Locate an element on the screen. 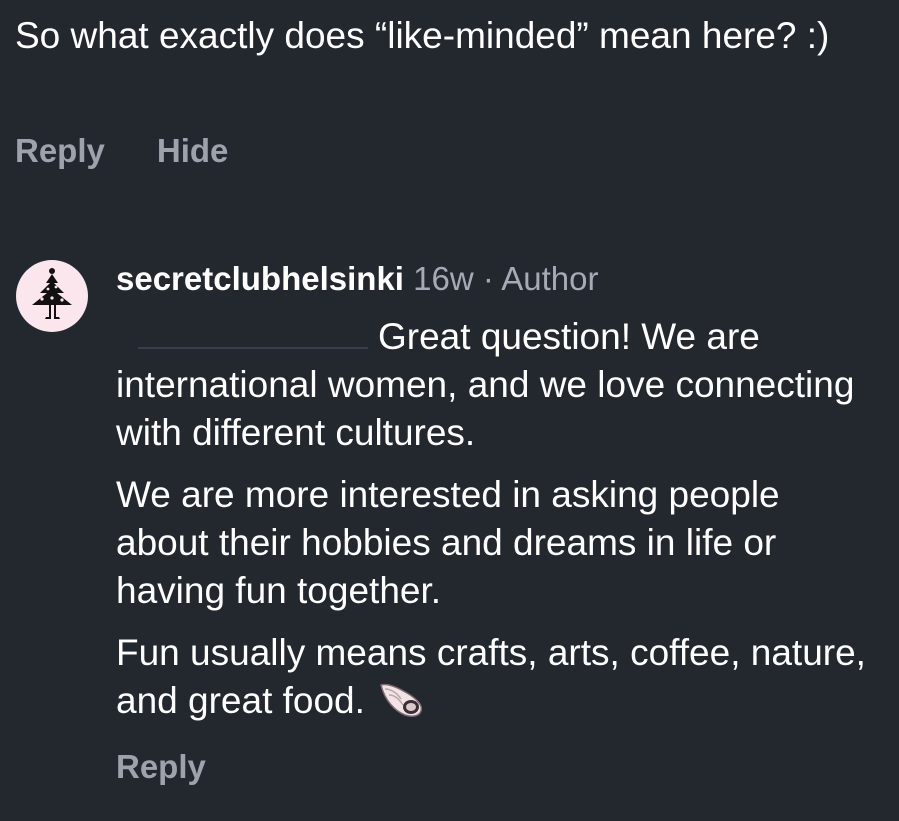 The height and width of the screenshot is (821, 899). reply-actions: Reply is located at coordinates (161, 767).